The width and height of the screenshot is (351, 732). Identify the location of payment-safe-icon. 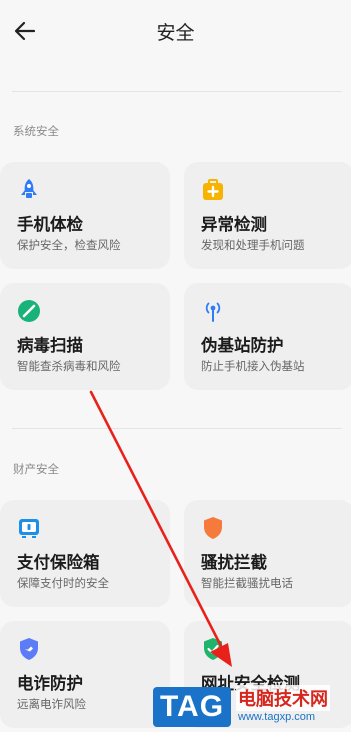
(29, 528).